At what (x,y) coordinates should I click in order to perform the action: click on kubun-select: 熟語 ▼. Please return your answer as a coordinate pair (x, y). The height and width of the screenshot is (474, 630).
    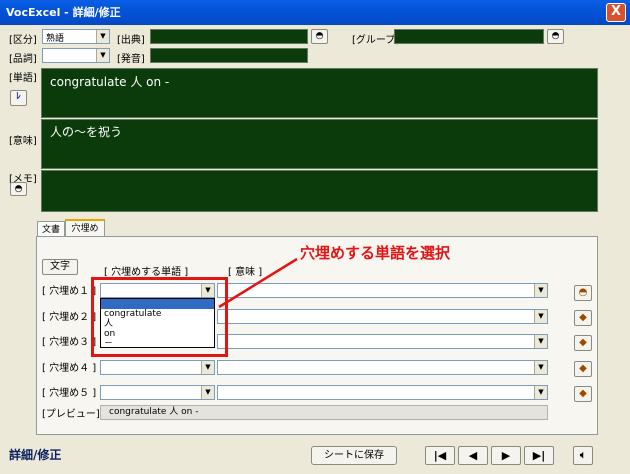
    Looking at the image, I should click on (76, 36).